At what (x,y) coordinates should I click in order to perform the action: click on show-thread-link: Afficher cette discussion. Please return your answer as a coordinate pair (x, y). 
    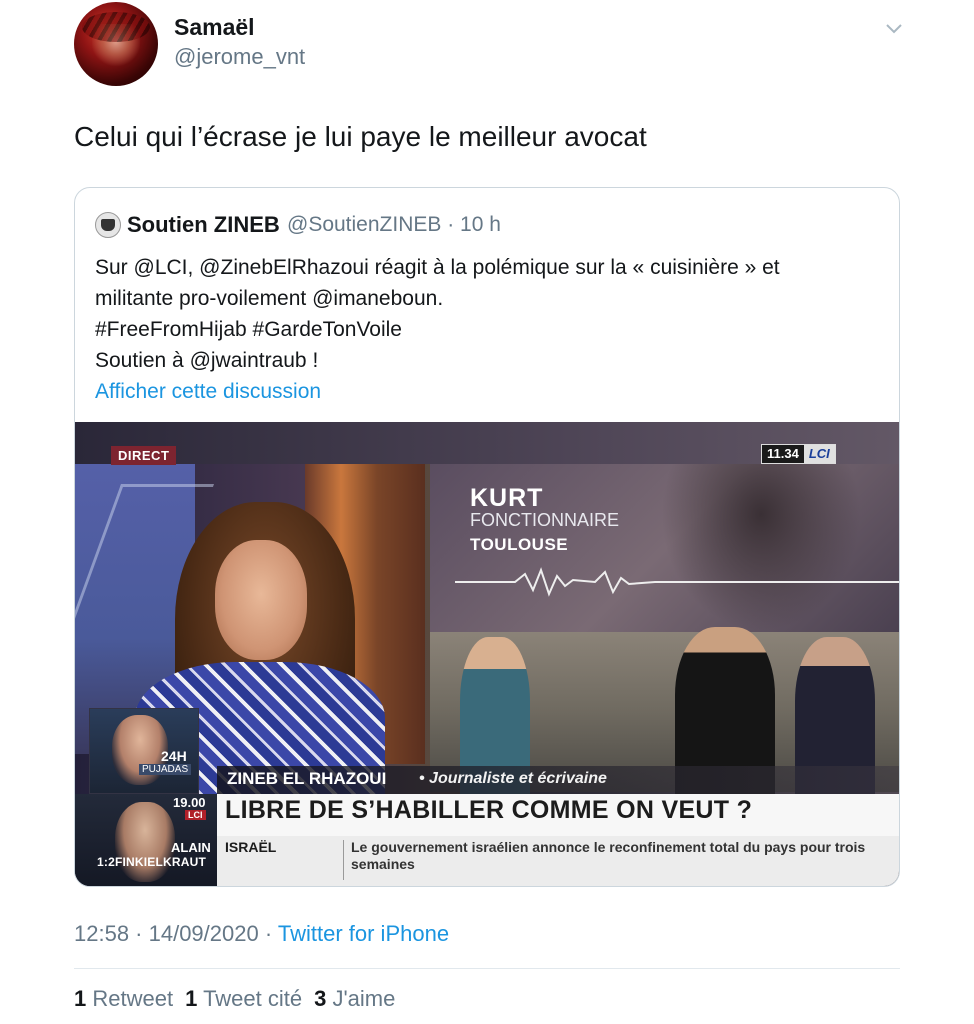
    Looking at the image, I should click on (208, 392).